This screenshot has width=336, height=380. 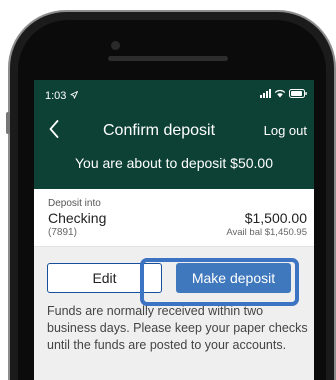 I want to click on battery-icon, so click(x=298, y=93).